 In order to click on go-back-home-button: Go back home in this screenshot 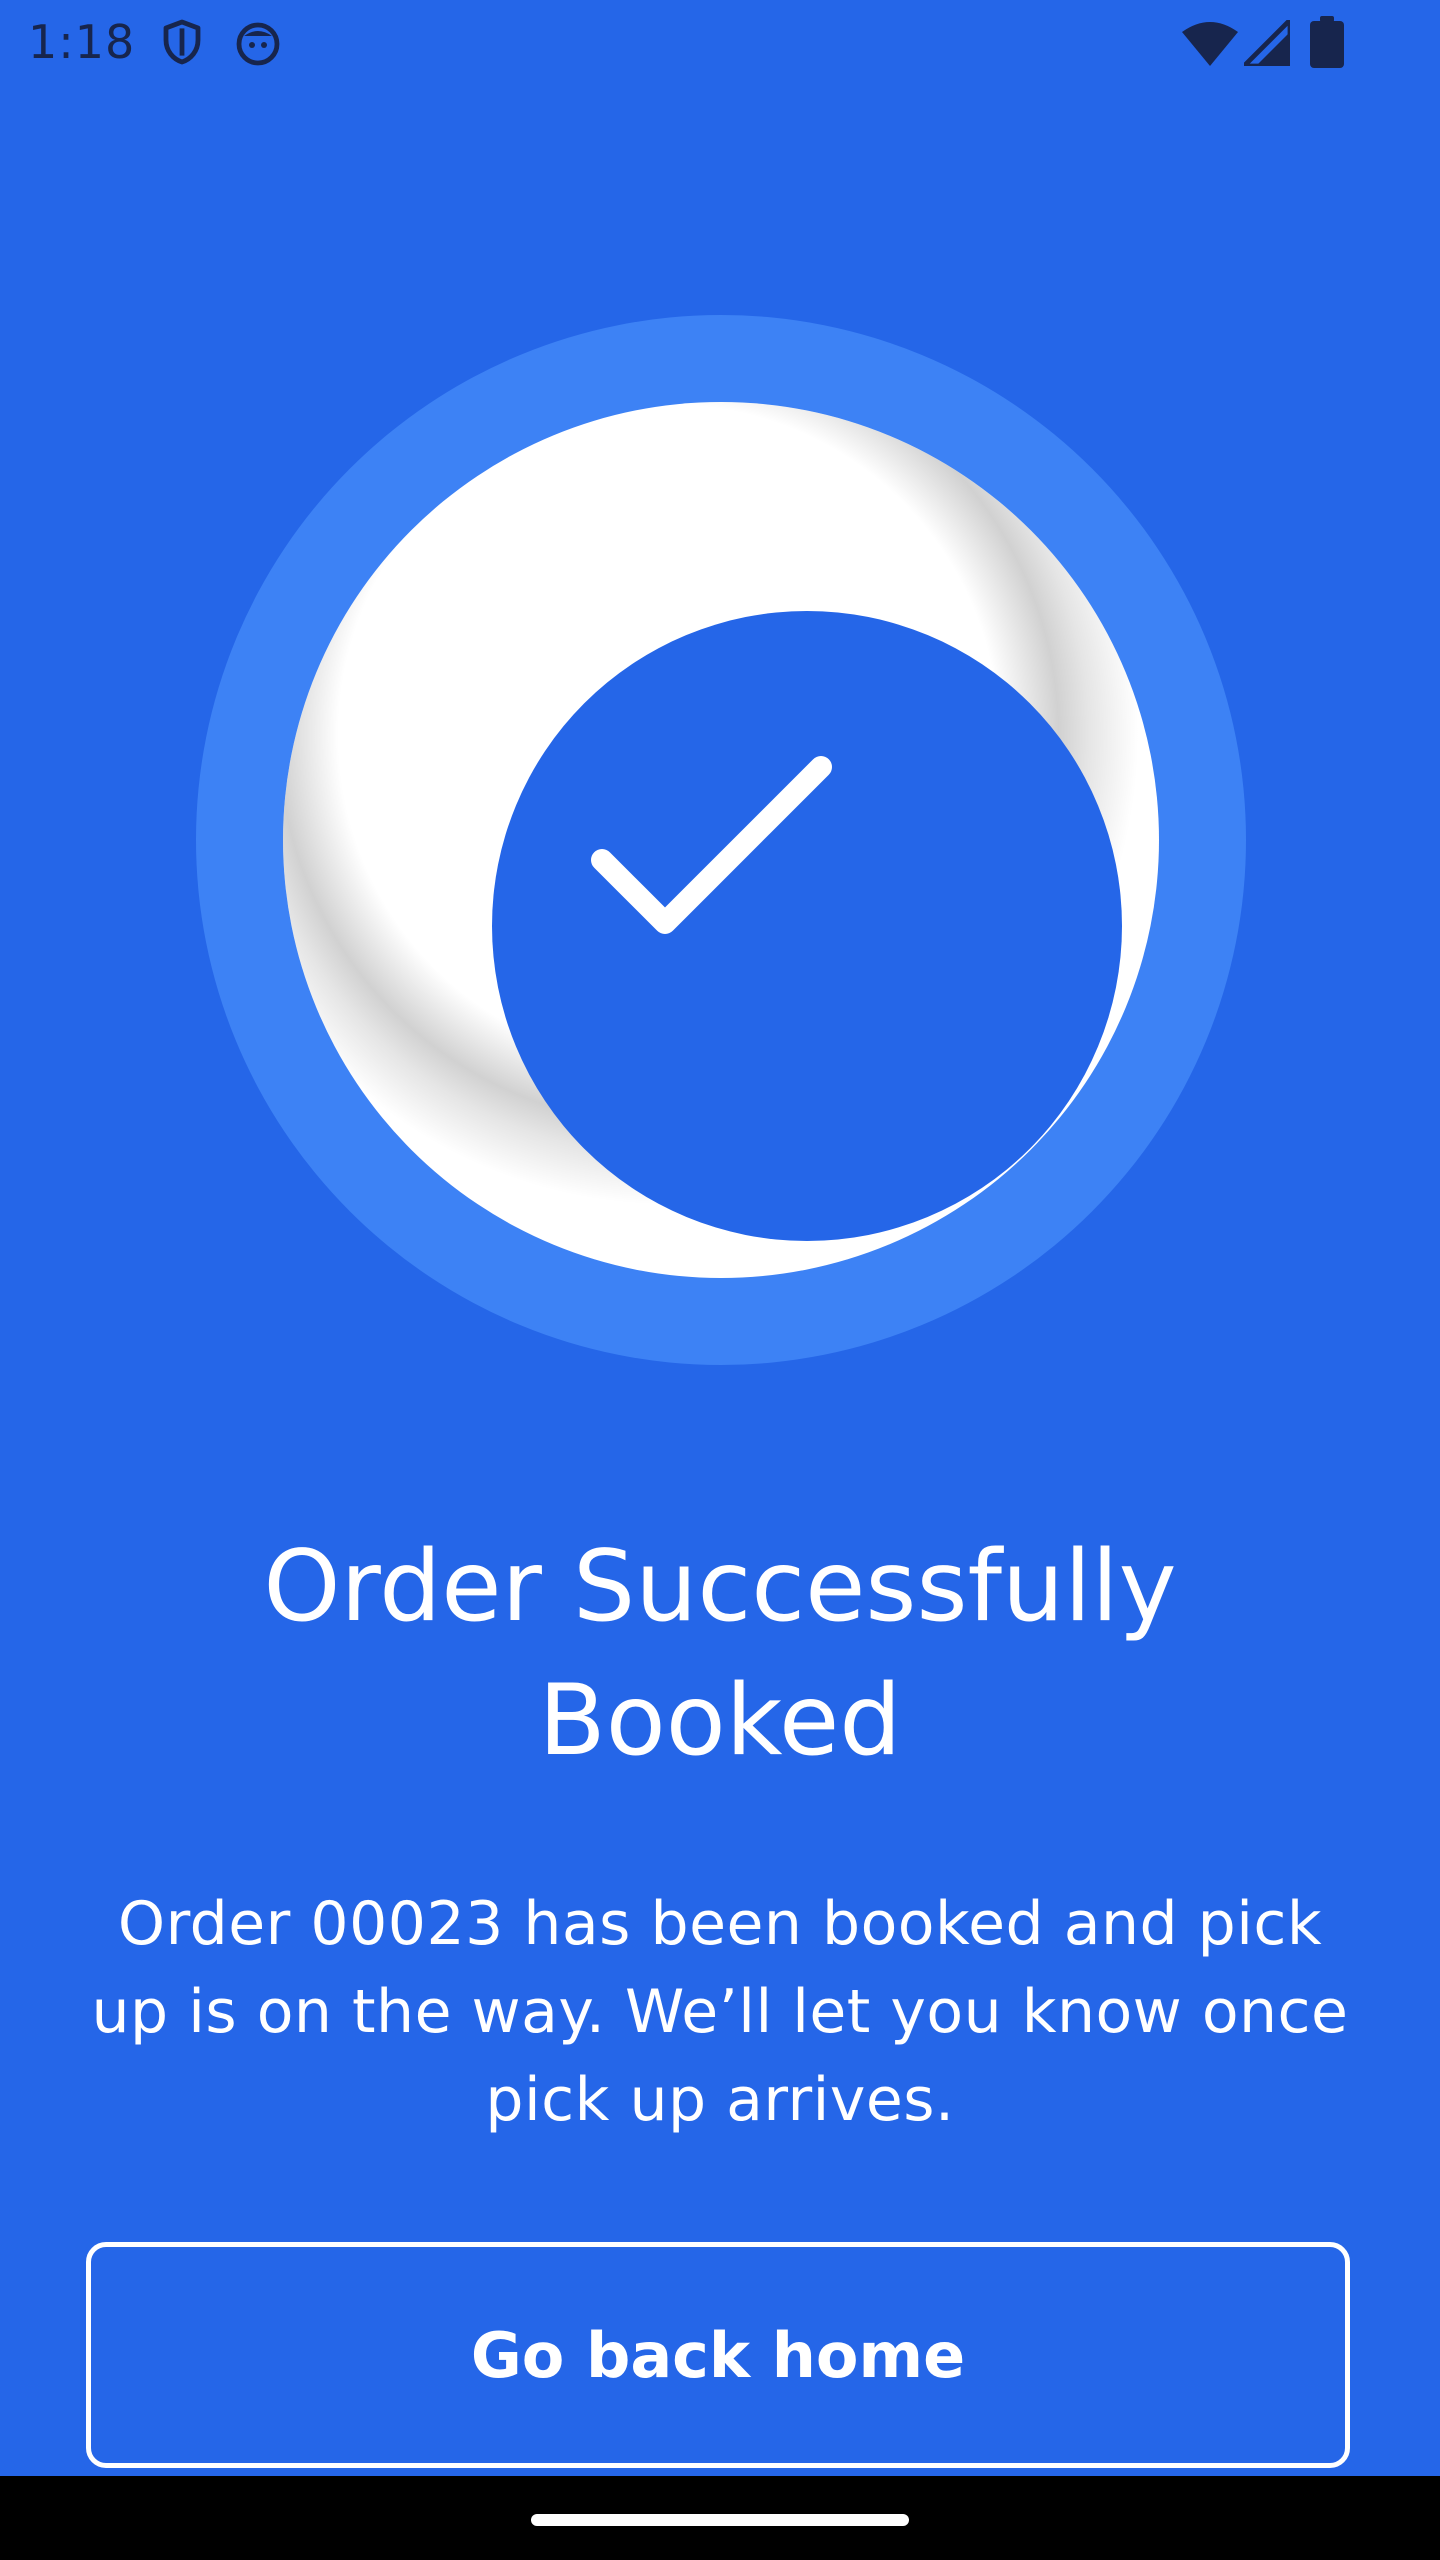, I will do `click(718, 2355)`.